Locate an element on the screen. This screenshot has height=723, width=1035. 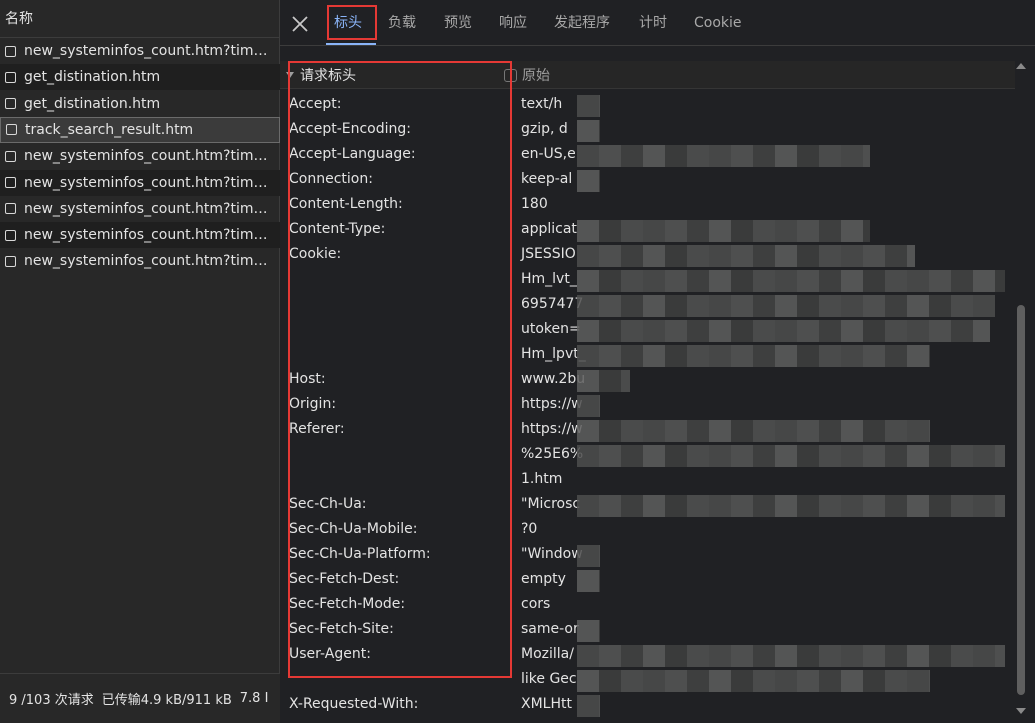
request-row: track_search_result.htm is located at coordinates (140, 129).